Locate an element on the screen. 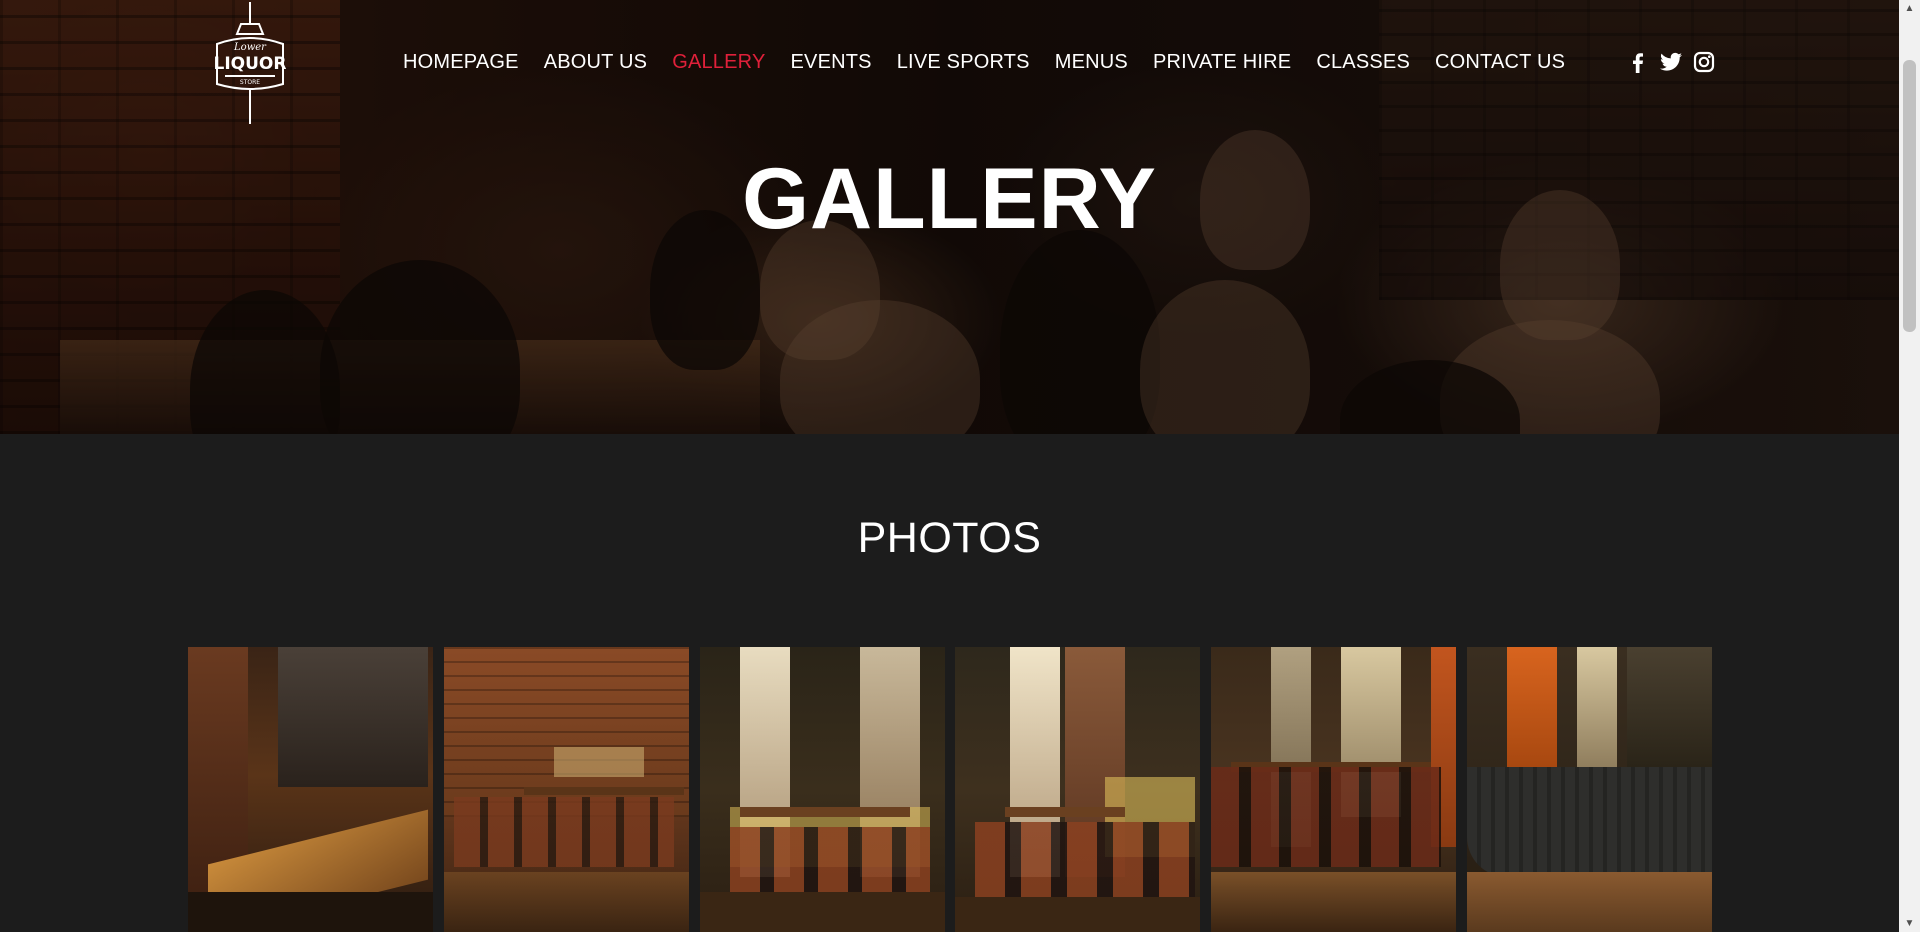 The height and width of the screenshot is (932, 1920). scrollbar-thumb is located at coordinates (1909, 196).